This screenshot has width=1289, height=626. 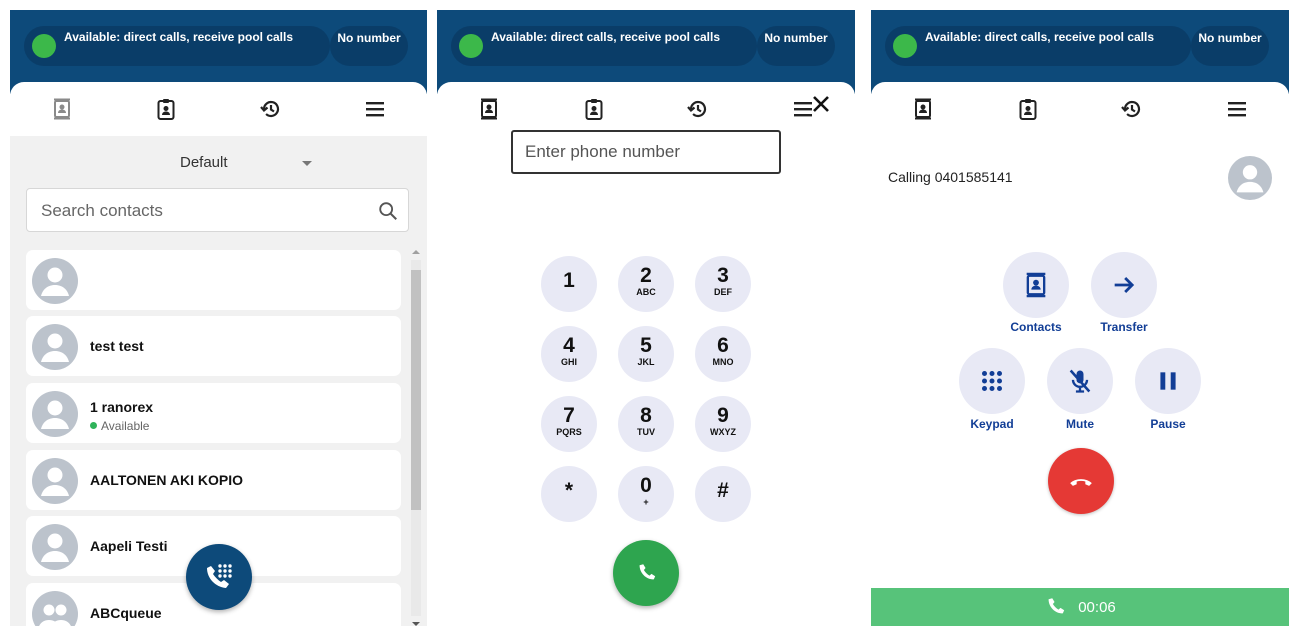 I want to click on key-digit: 1, so click(x=569, y=280).